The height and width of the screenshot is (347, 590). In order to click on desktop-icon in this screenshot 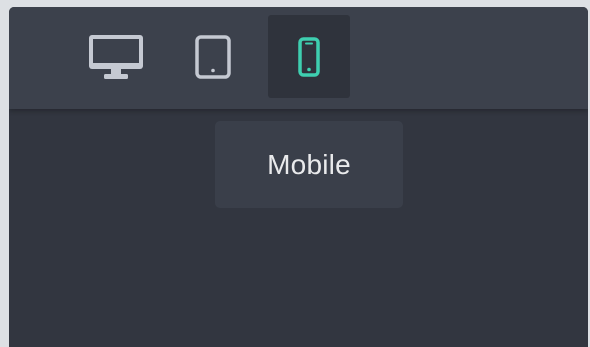, I will do `click(116, 57)`.